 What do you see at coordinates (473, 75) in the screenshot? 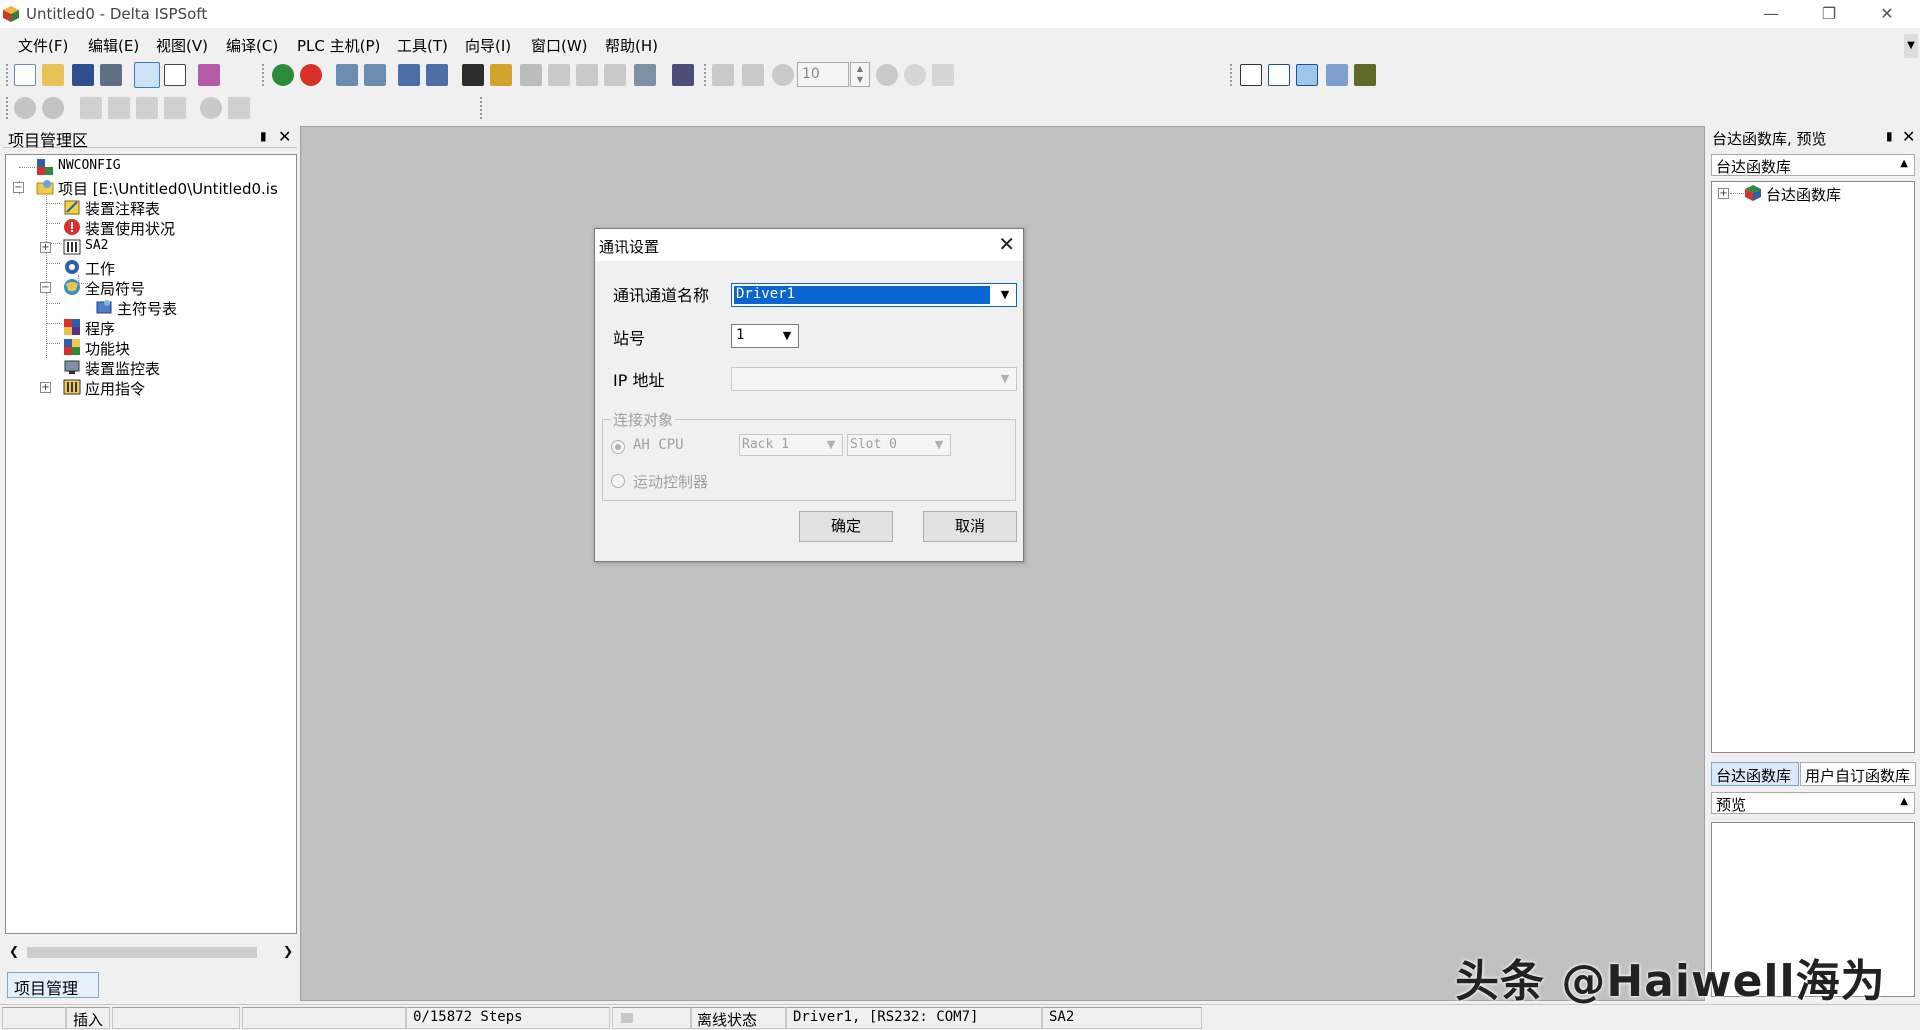
I see `online-mode-icon` at bounding box center [473, 75].